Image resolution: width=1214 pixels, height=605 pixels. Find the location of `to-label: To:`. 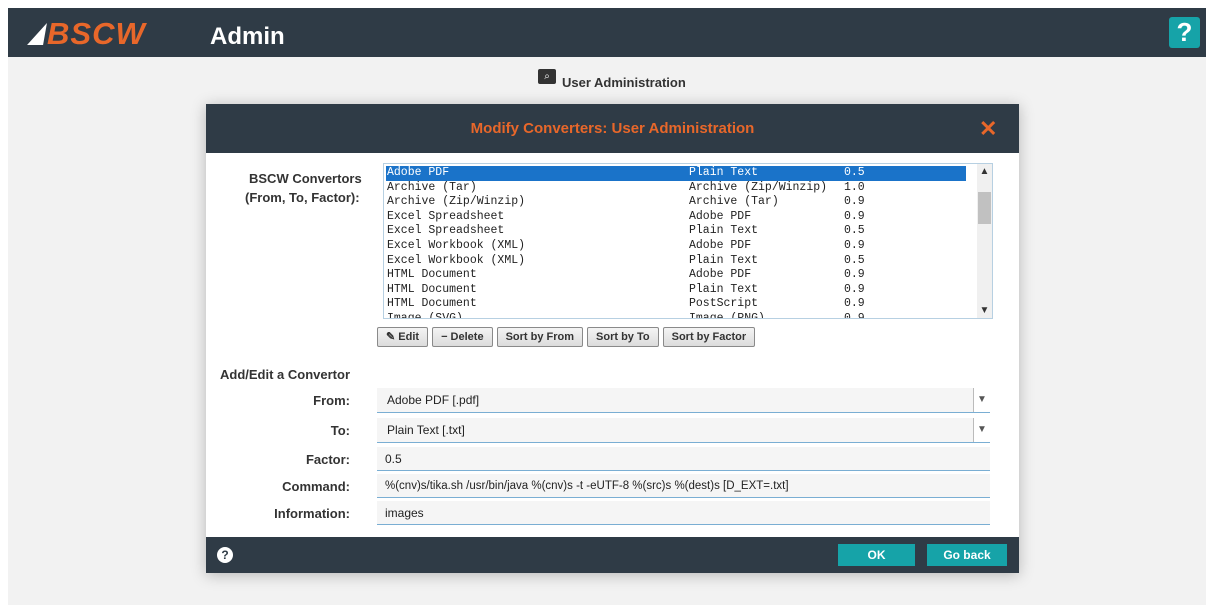

to-label: To: is located at coordinates (340, 430).